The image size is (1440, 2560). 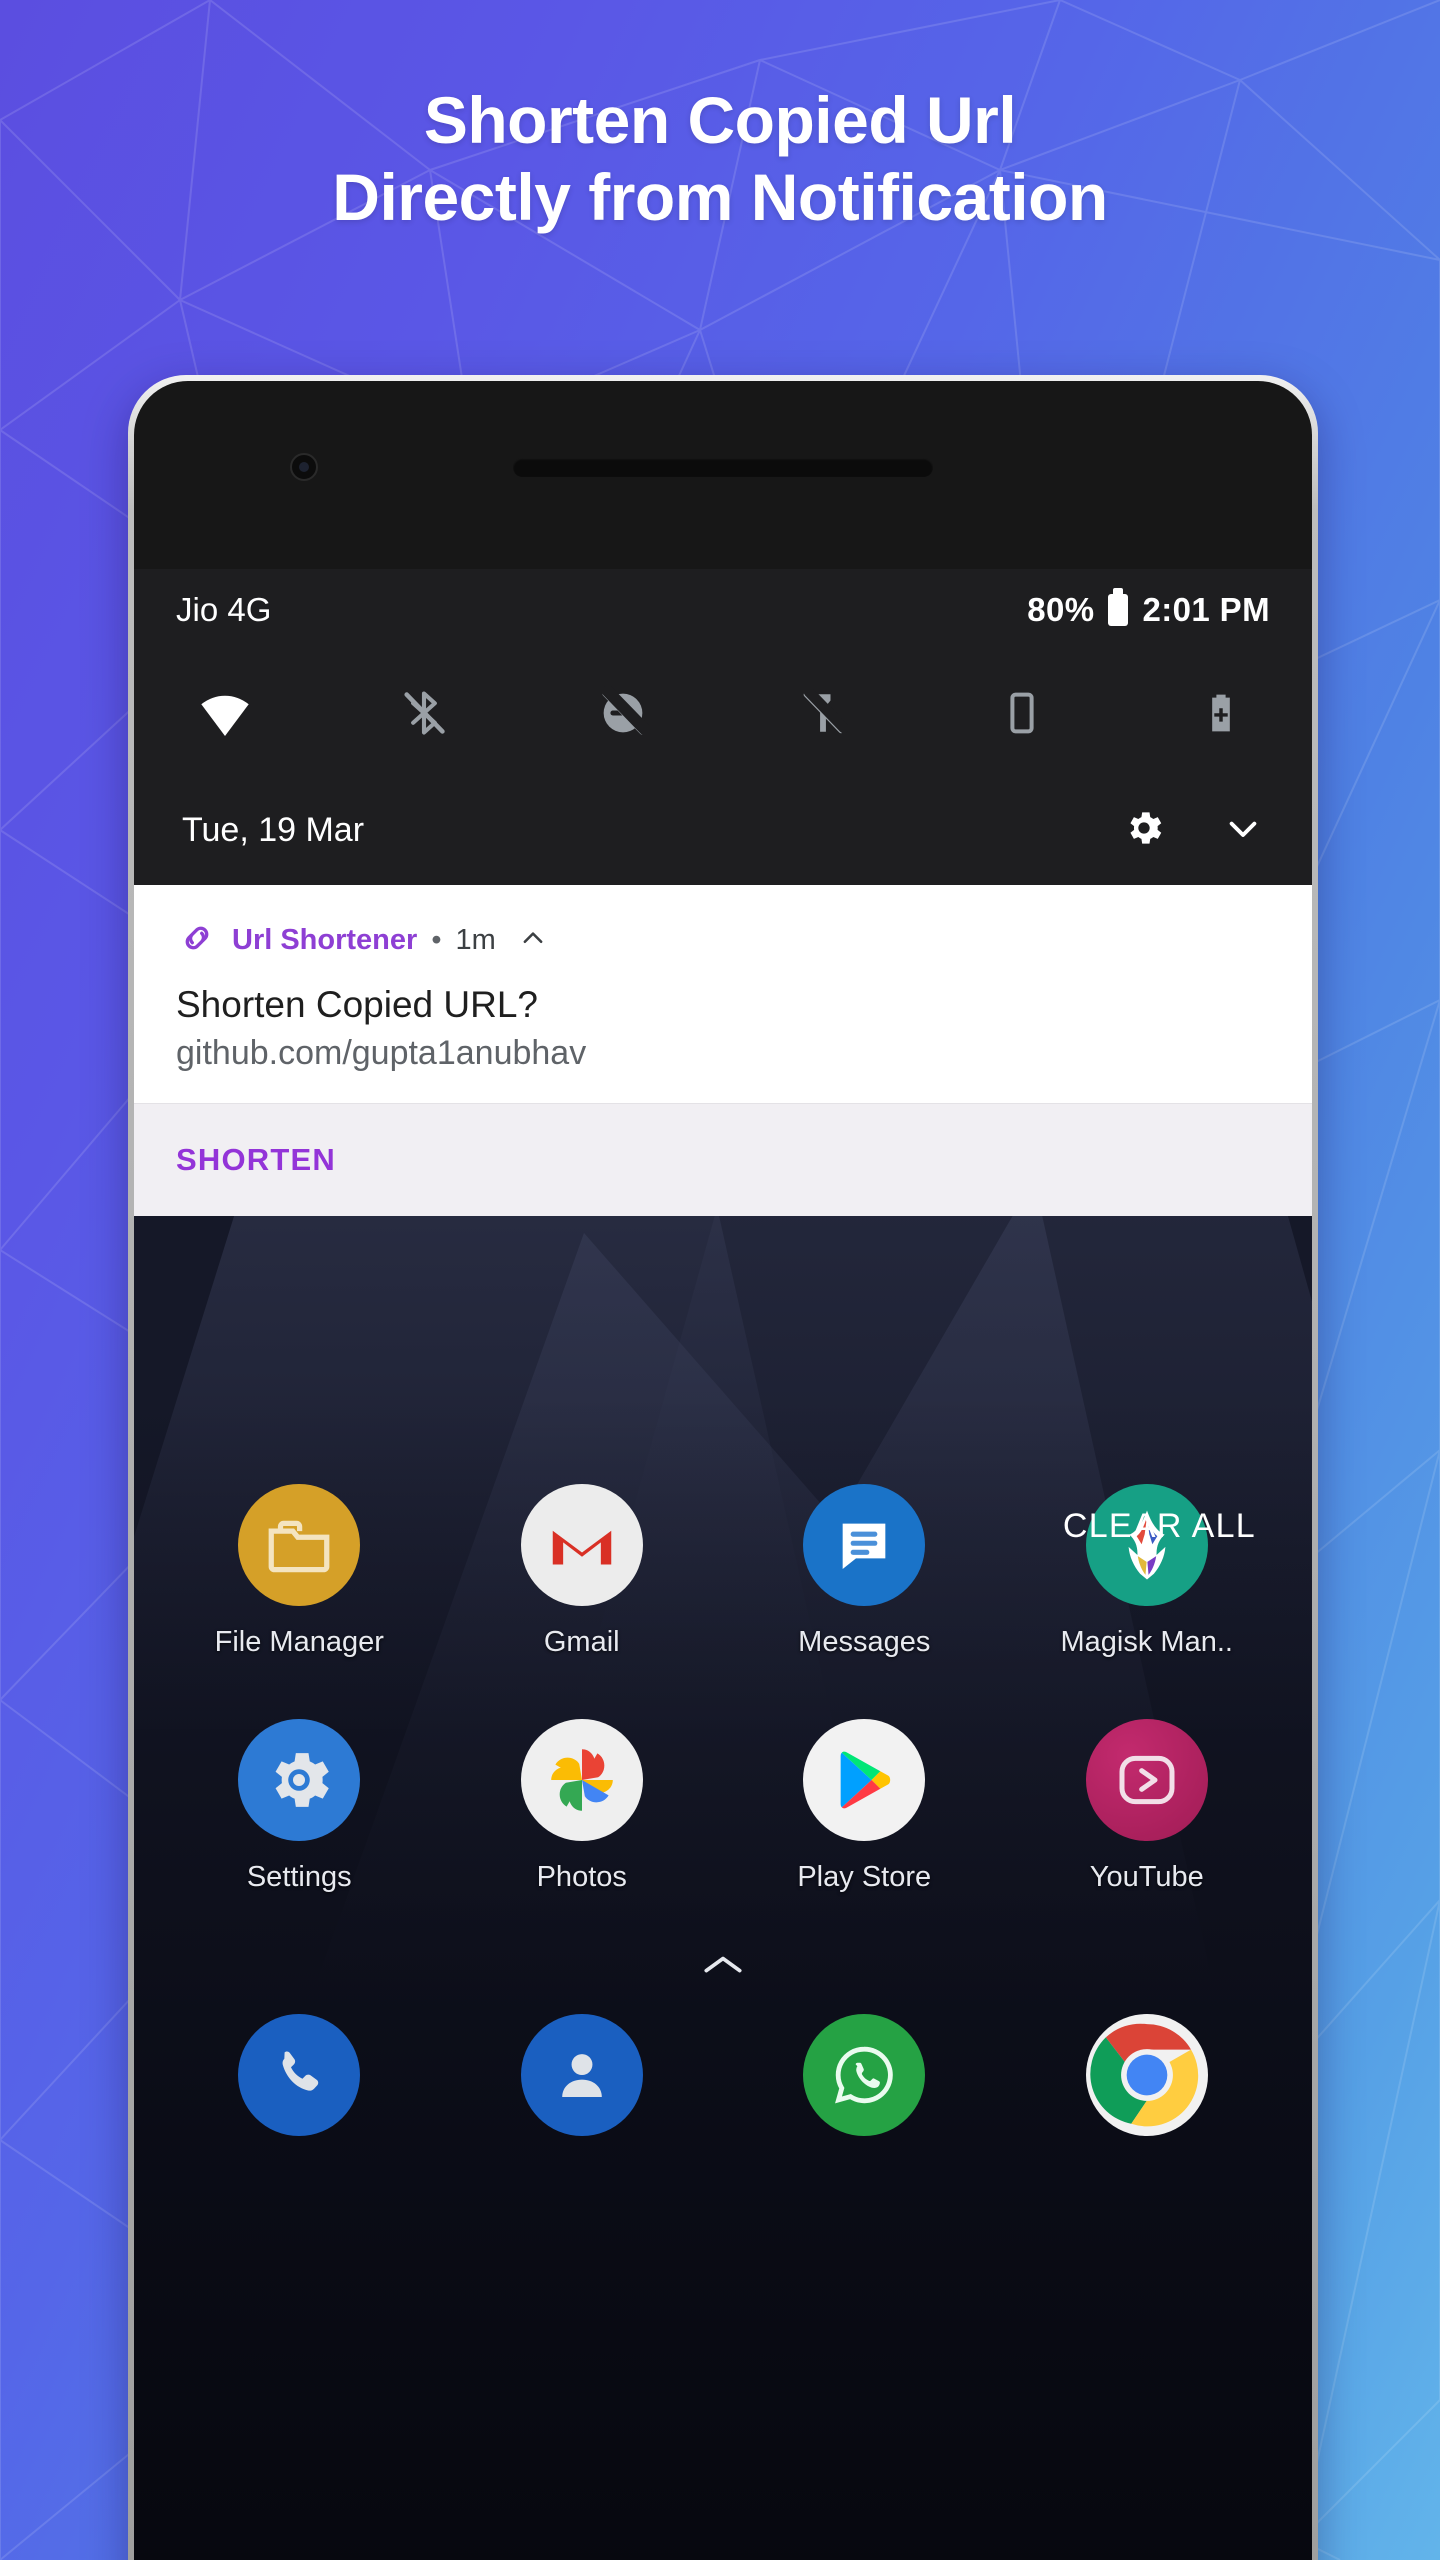 I want to click on headline-line-1: Shorten Copied Url, so click(x=720, y=120).